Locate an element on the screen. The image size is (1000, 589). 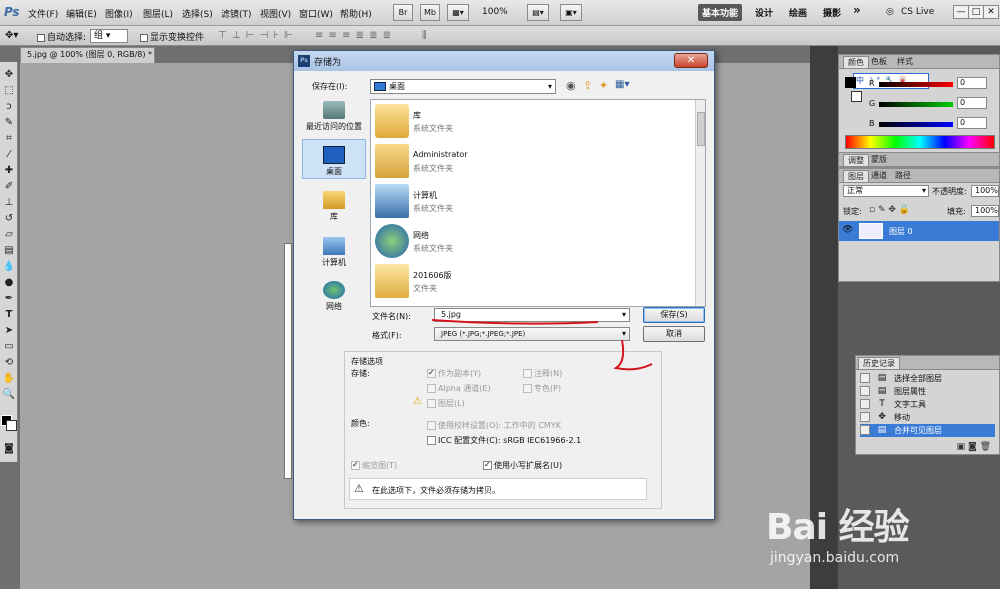
layer-name: 图层 0 is located at coordinates (901, 231).